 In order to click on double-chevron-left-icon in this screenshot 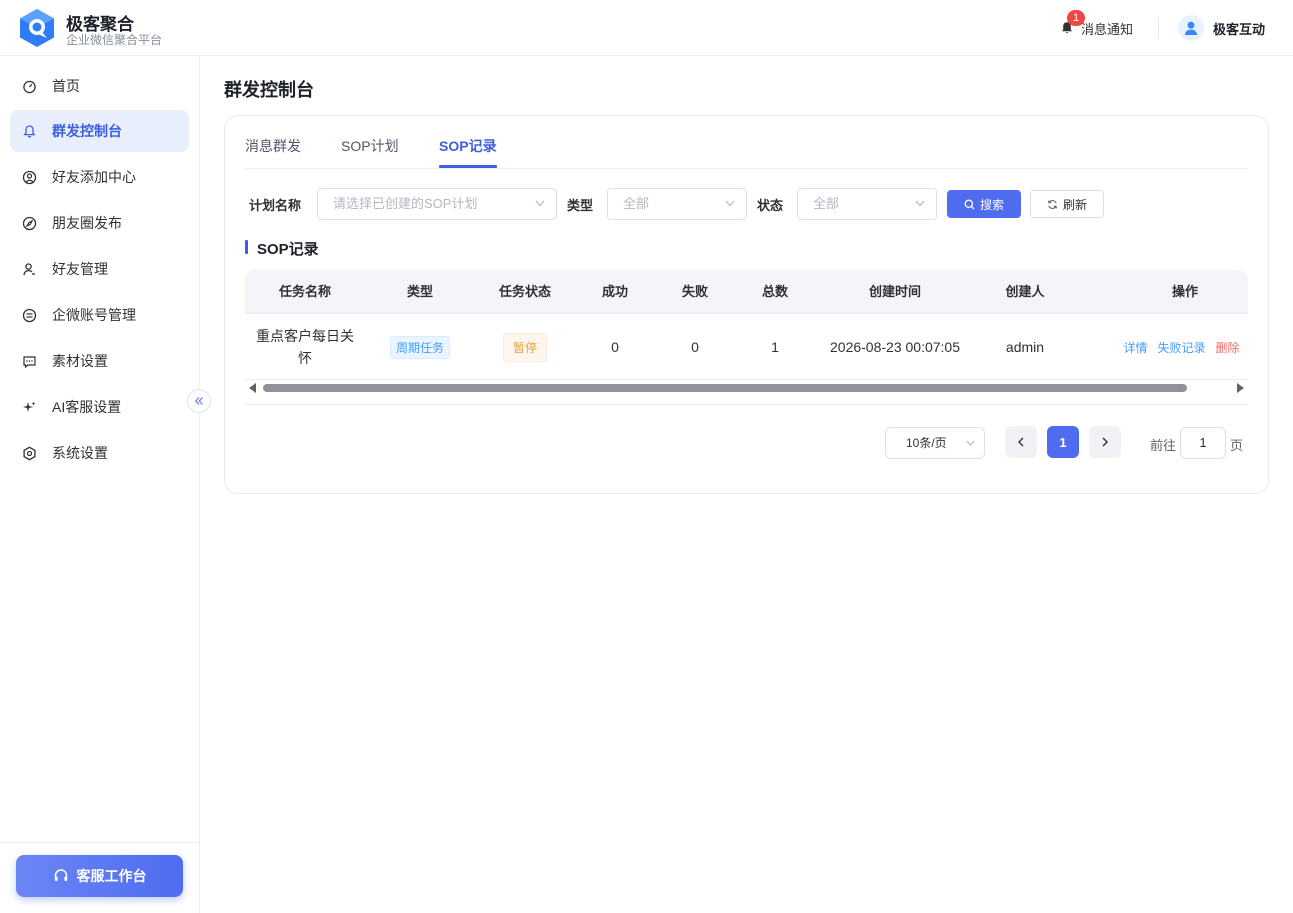, I will do `click(198, 401)`.